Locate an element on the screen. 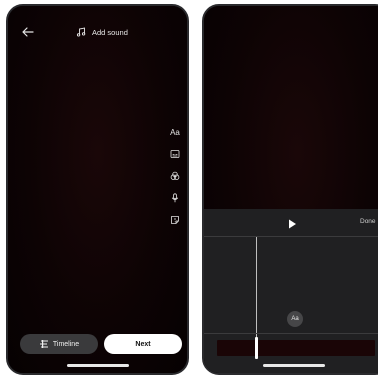 This screenshot has height=375, width=378. sticker-icon is located at coordinates (175, 220).